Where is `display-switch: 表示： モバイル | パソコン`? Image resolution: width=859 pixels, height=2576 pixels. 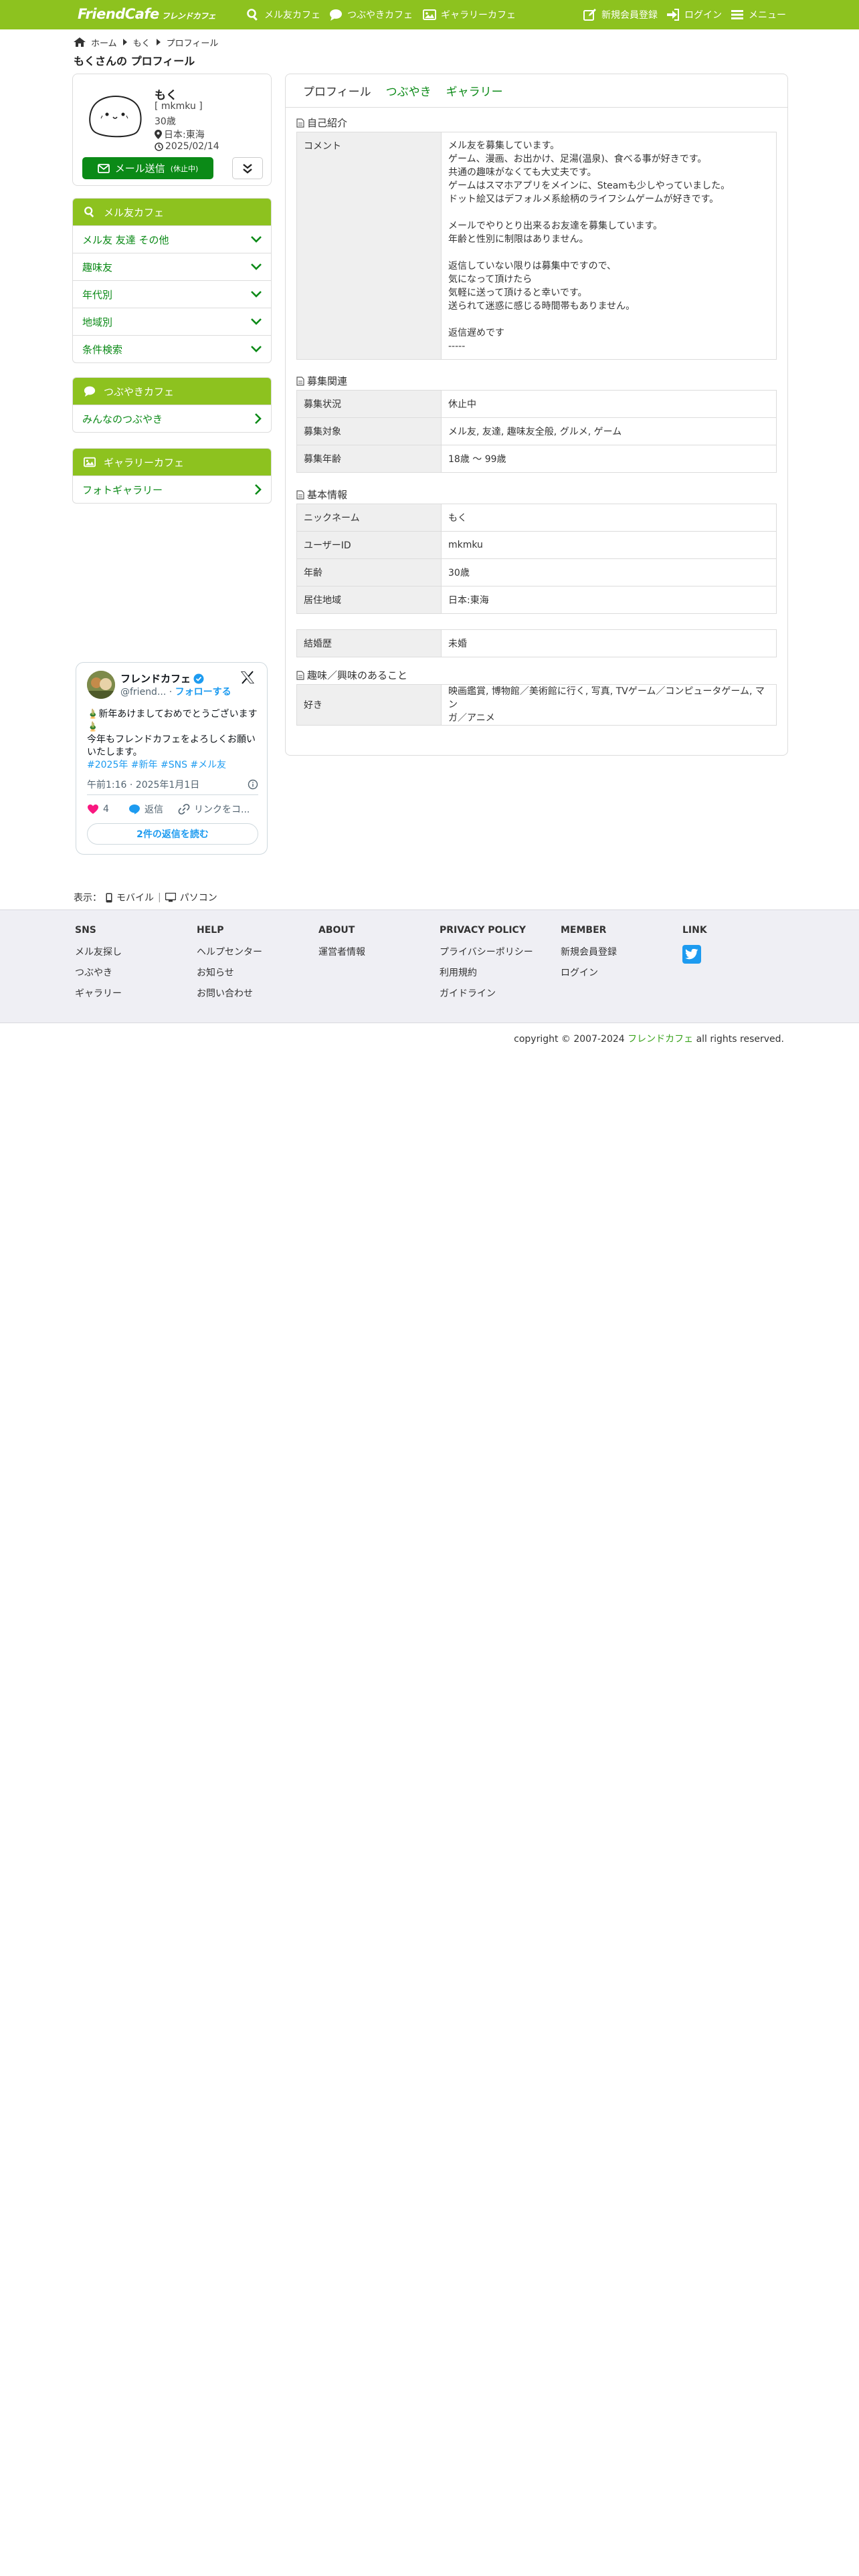 display-switch: 表示： モバイル | パソコン is located at coordinates (145, 898).